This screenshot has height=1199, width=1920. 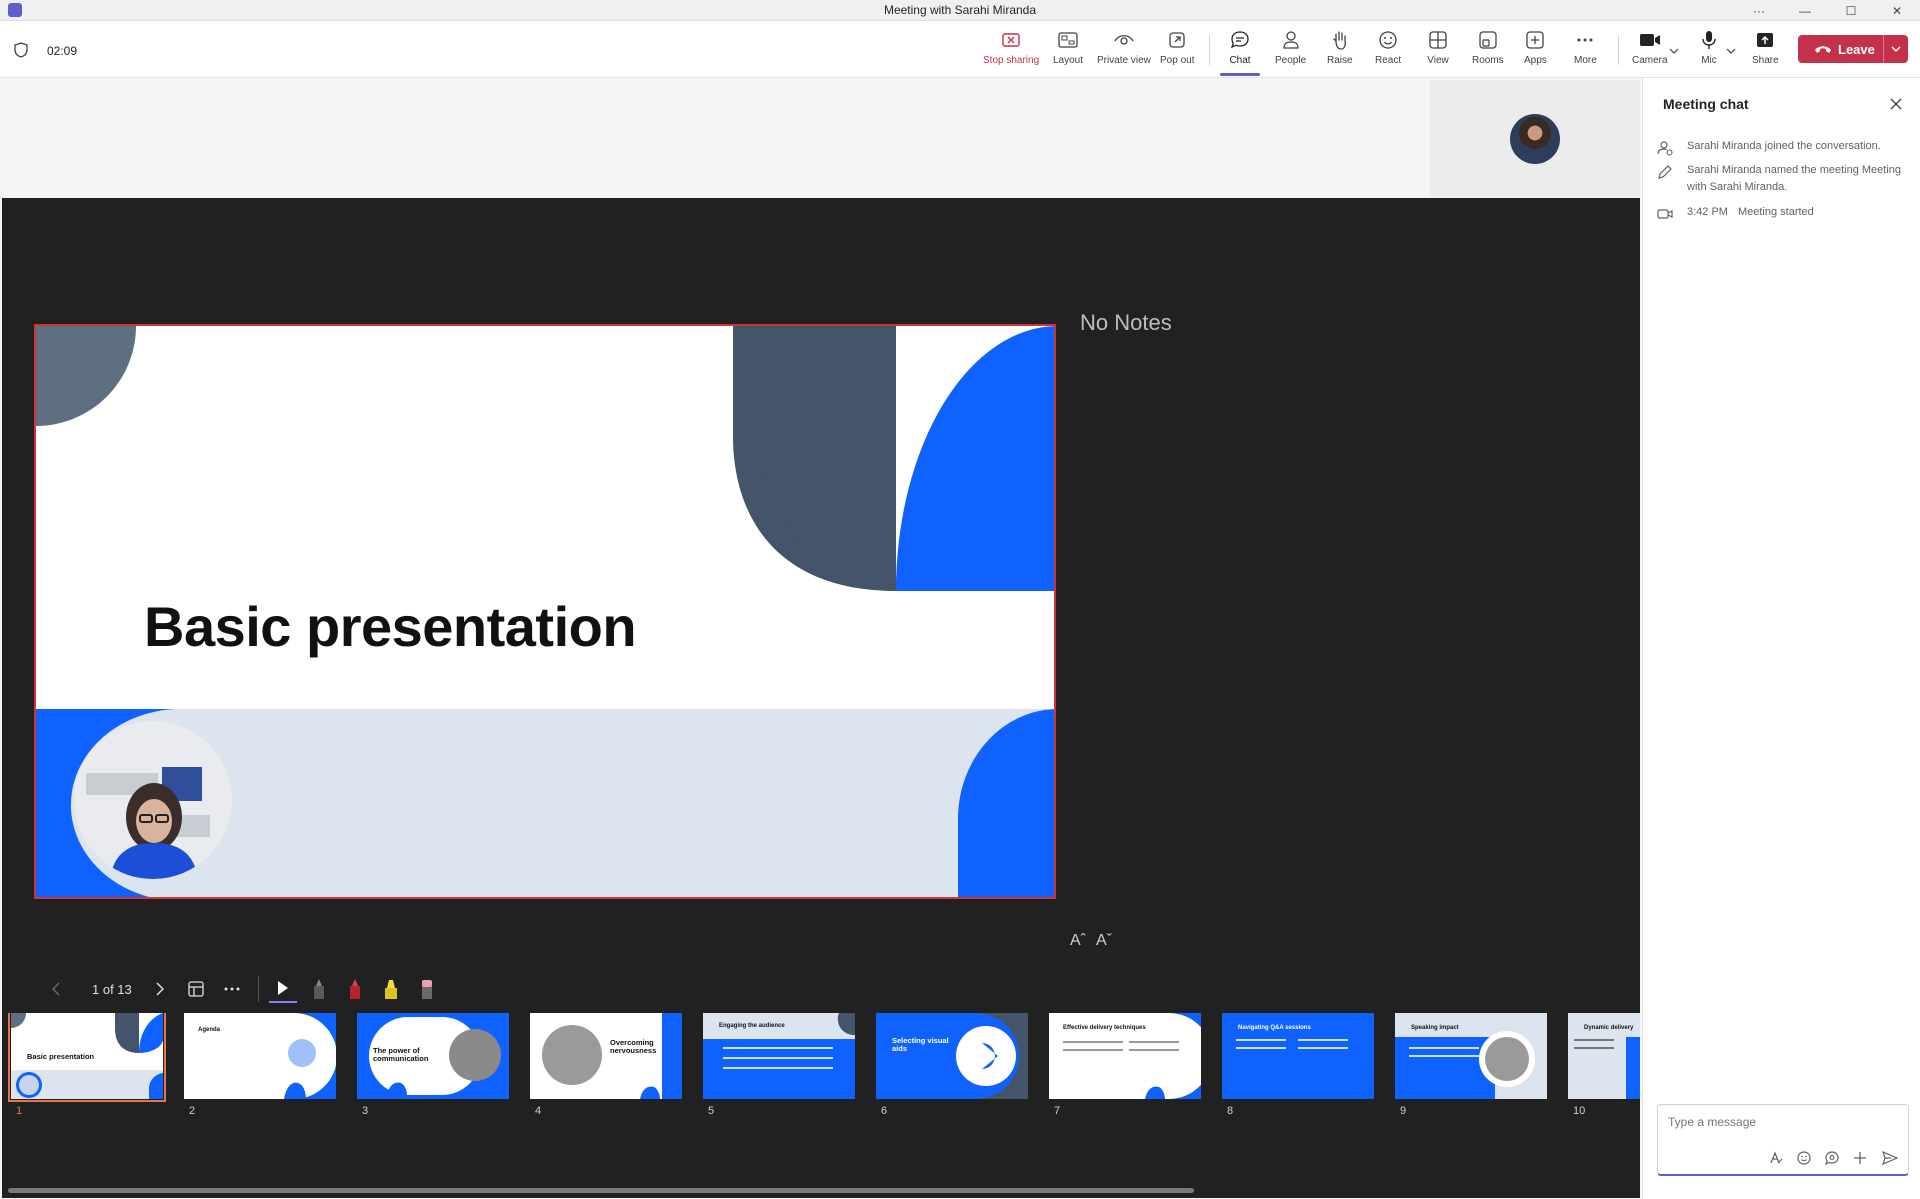 What do you see at coordinates (779, 1056) in the screenshot?
I see `slide-thumbnail-5: Engaging the audience` at bounding box center [779, 1056].